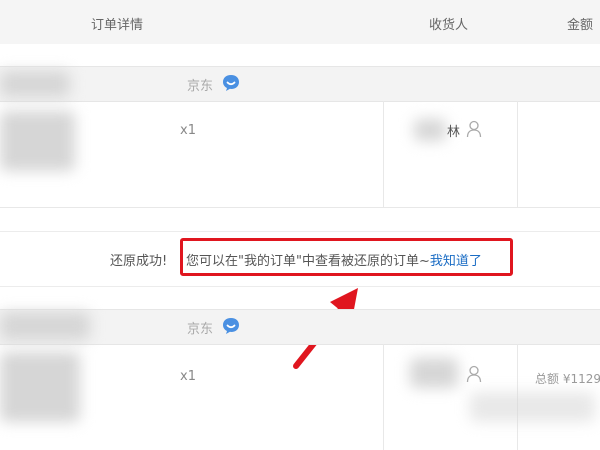 The height and width of the screenshot is (450, 600). I want to click on watermark-logo, so click(532, 407).